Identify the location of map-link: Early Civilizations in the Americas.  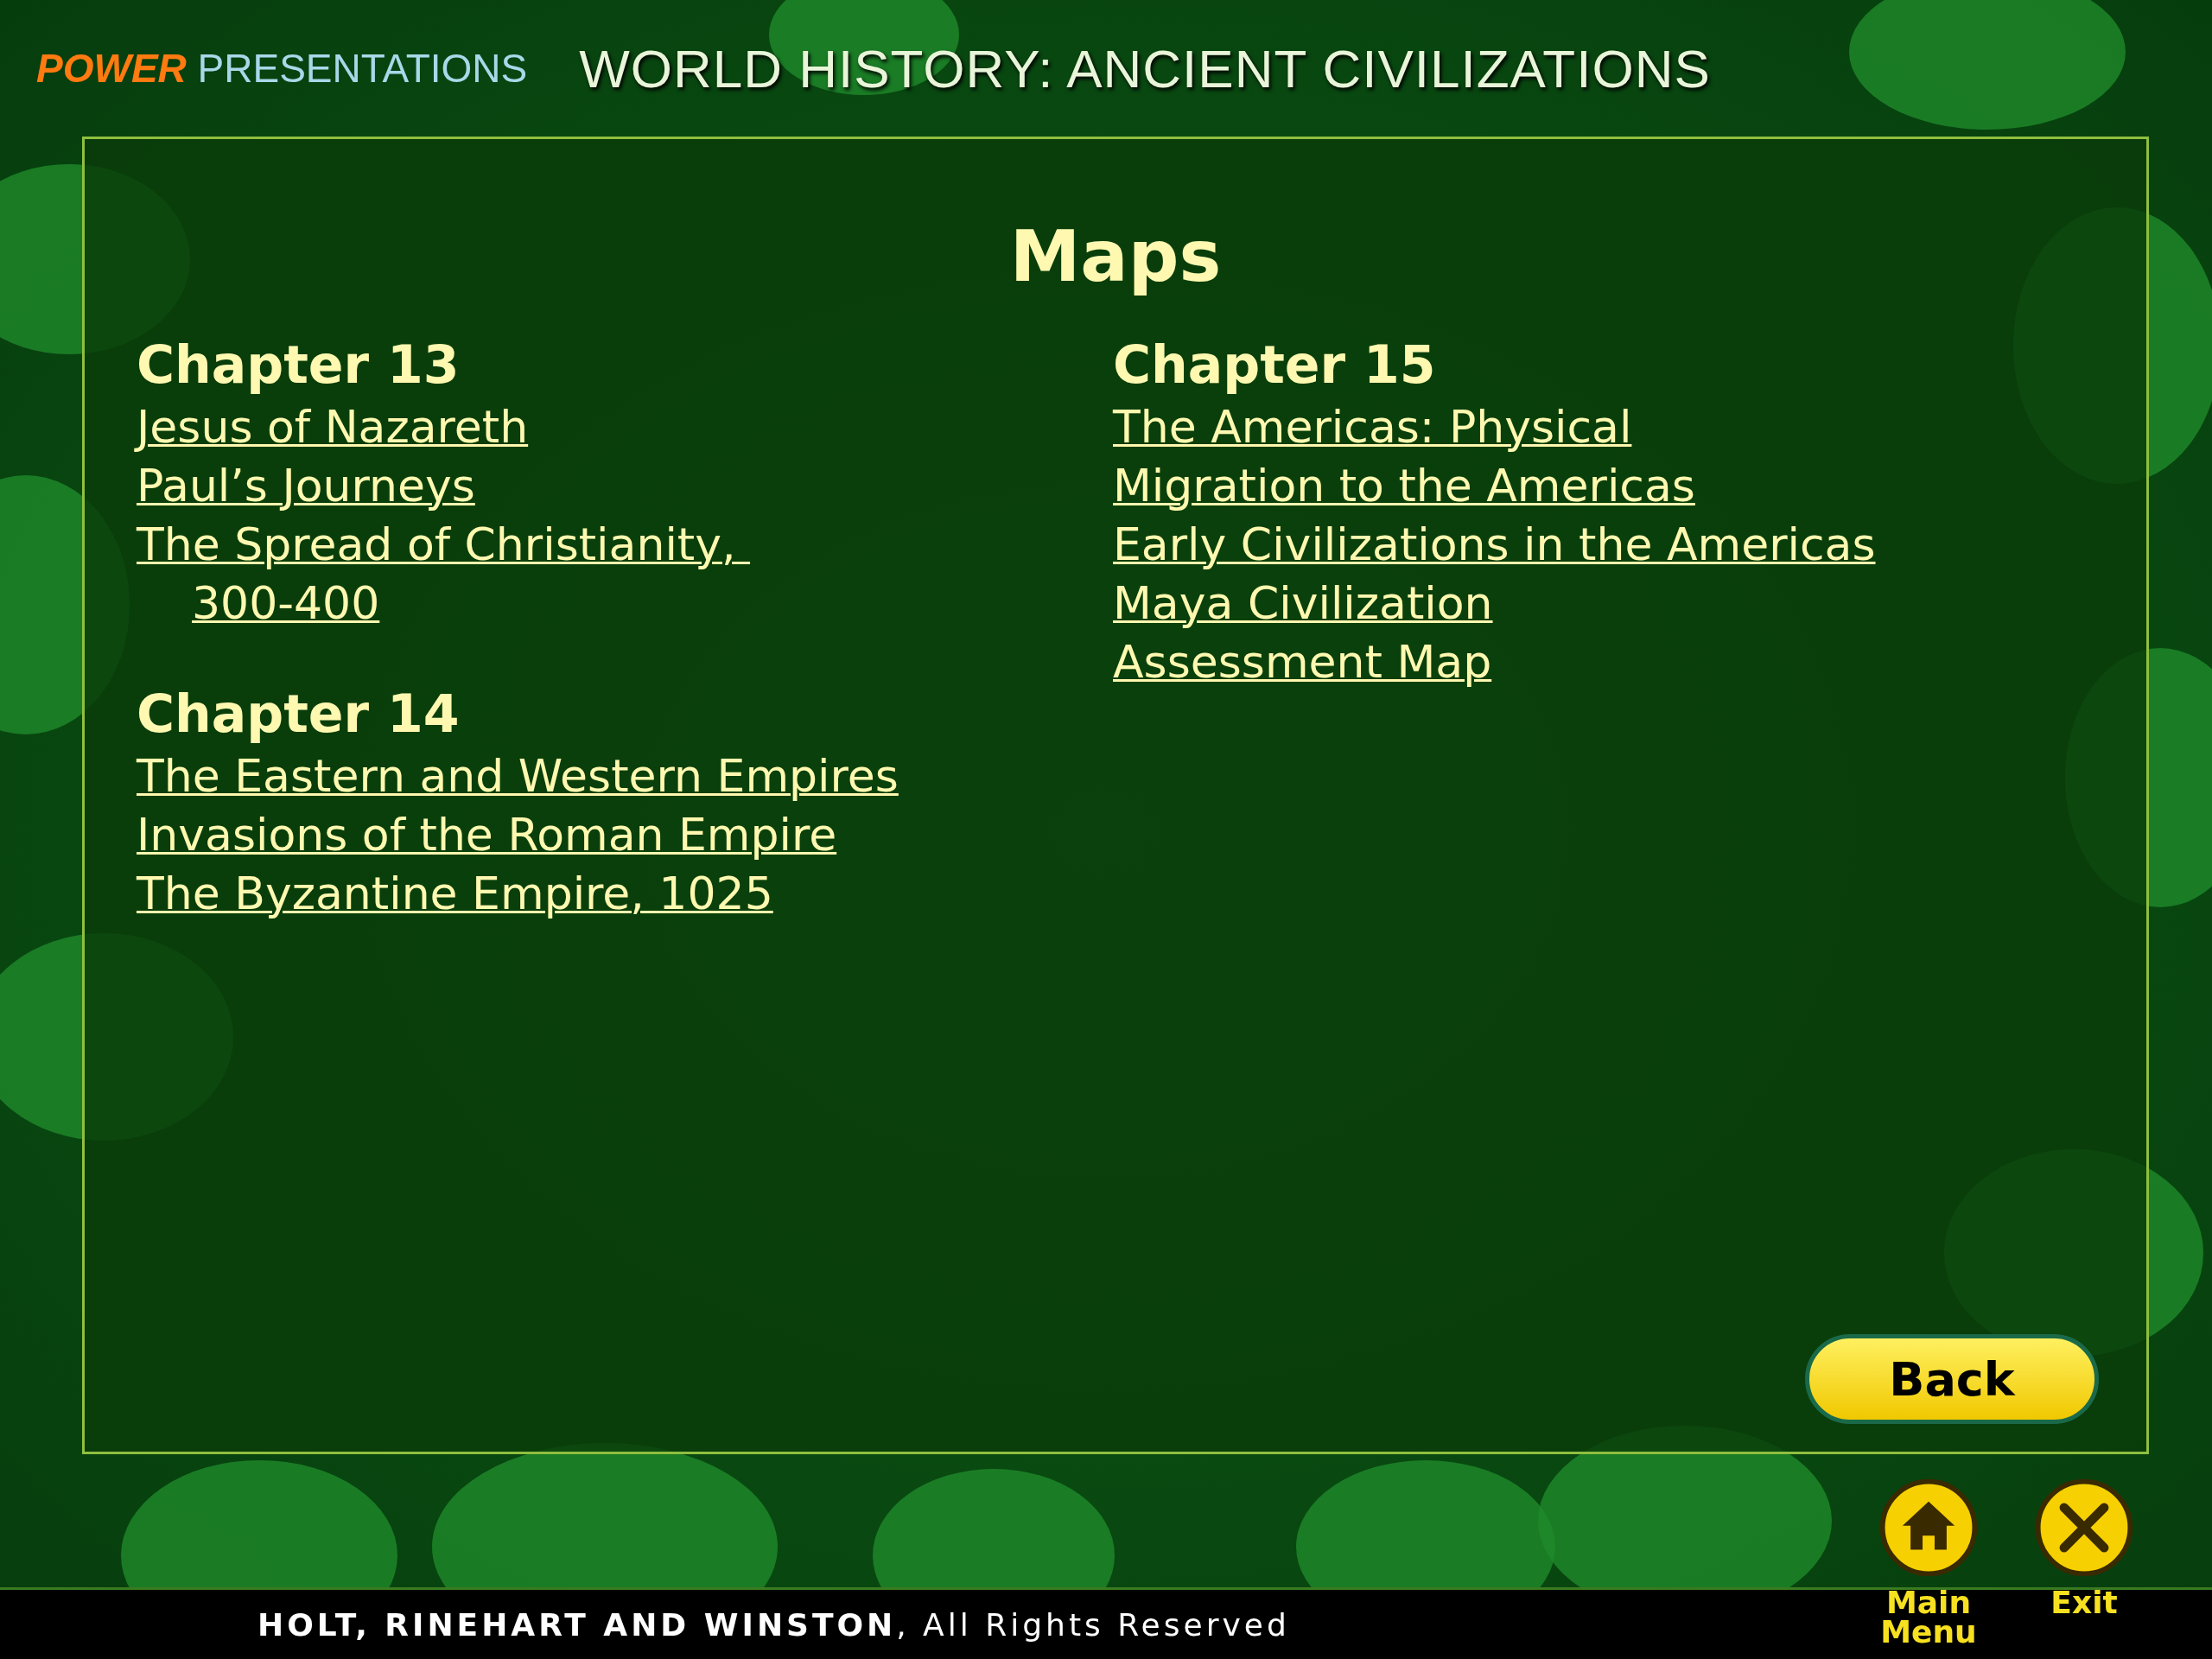
(1494, 544).